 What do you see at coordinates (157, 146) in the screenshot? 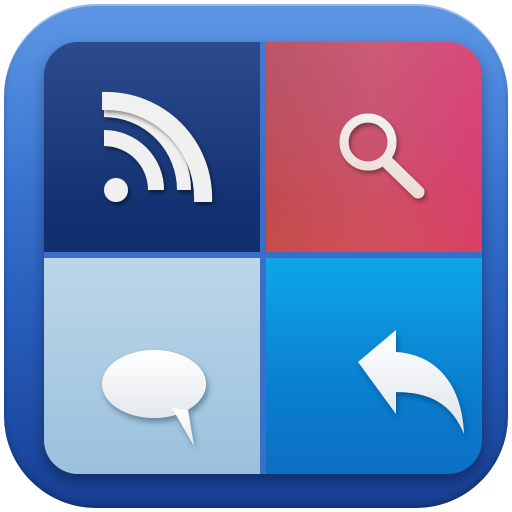
I see `rss-feed-icon` at bounding box center [157, 146].